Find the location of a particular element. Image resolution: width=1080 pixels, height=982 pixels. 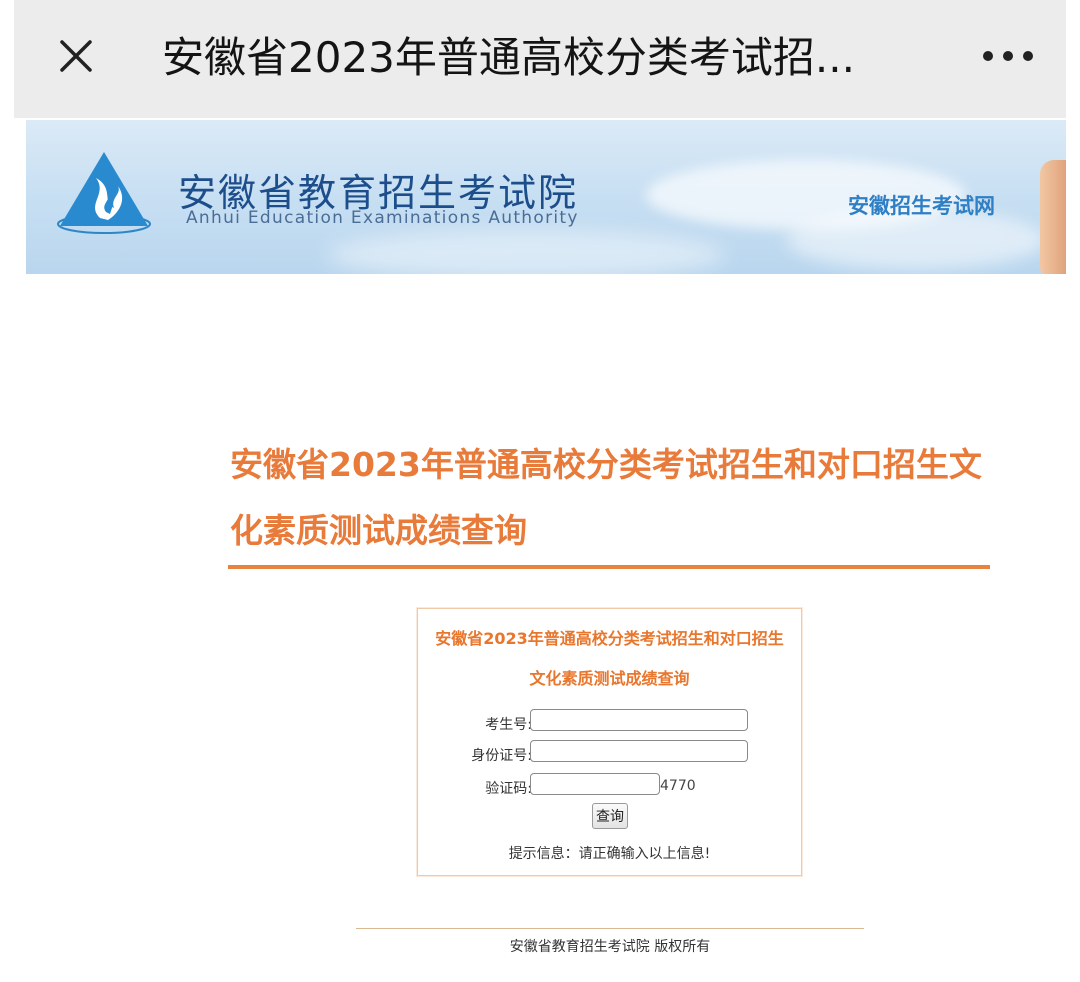

exam-number-label: 考生号: is located at coordinates (508, 725).